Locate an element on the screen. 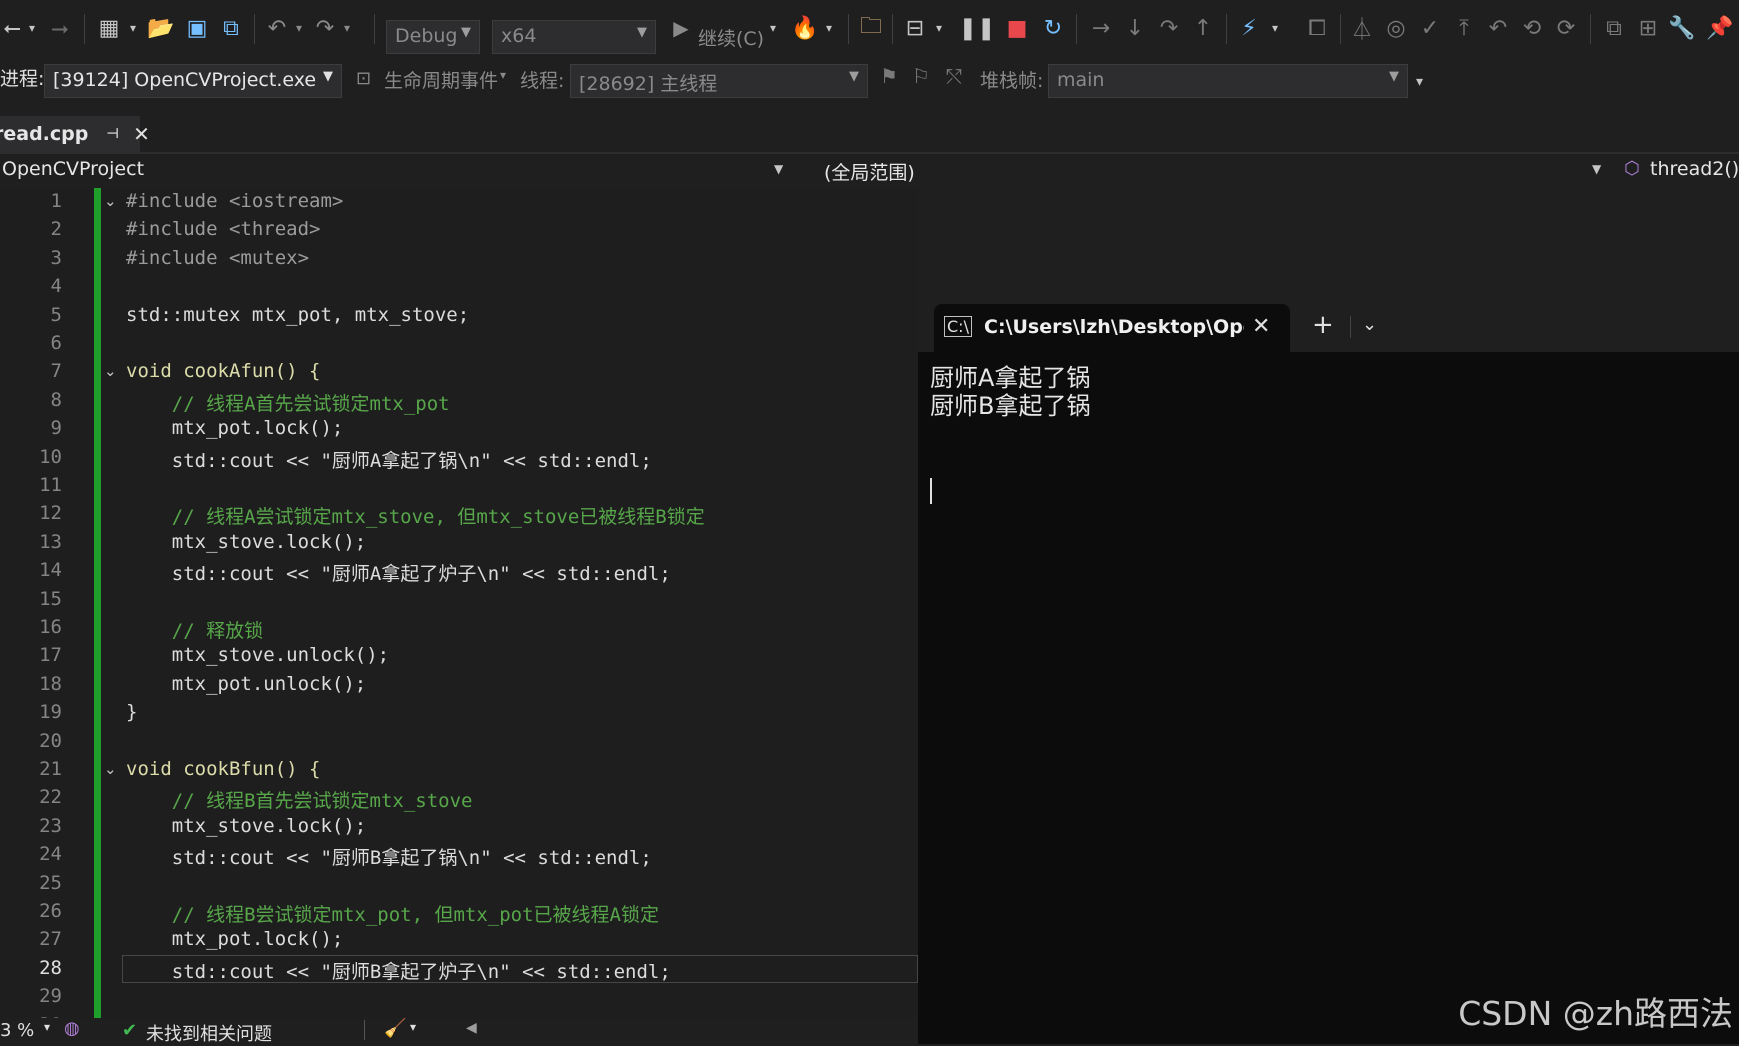 This screenshot has width=1739, height=1046. fork-icon: ⤲ is located at coordinates (954, 76).